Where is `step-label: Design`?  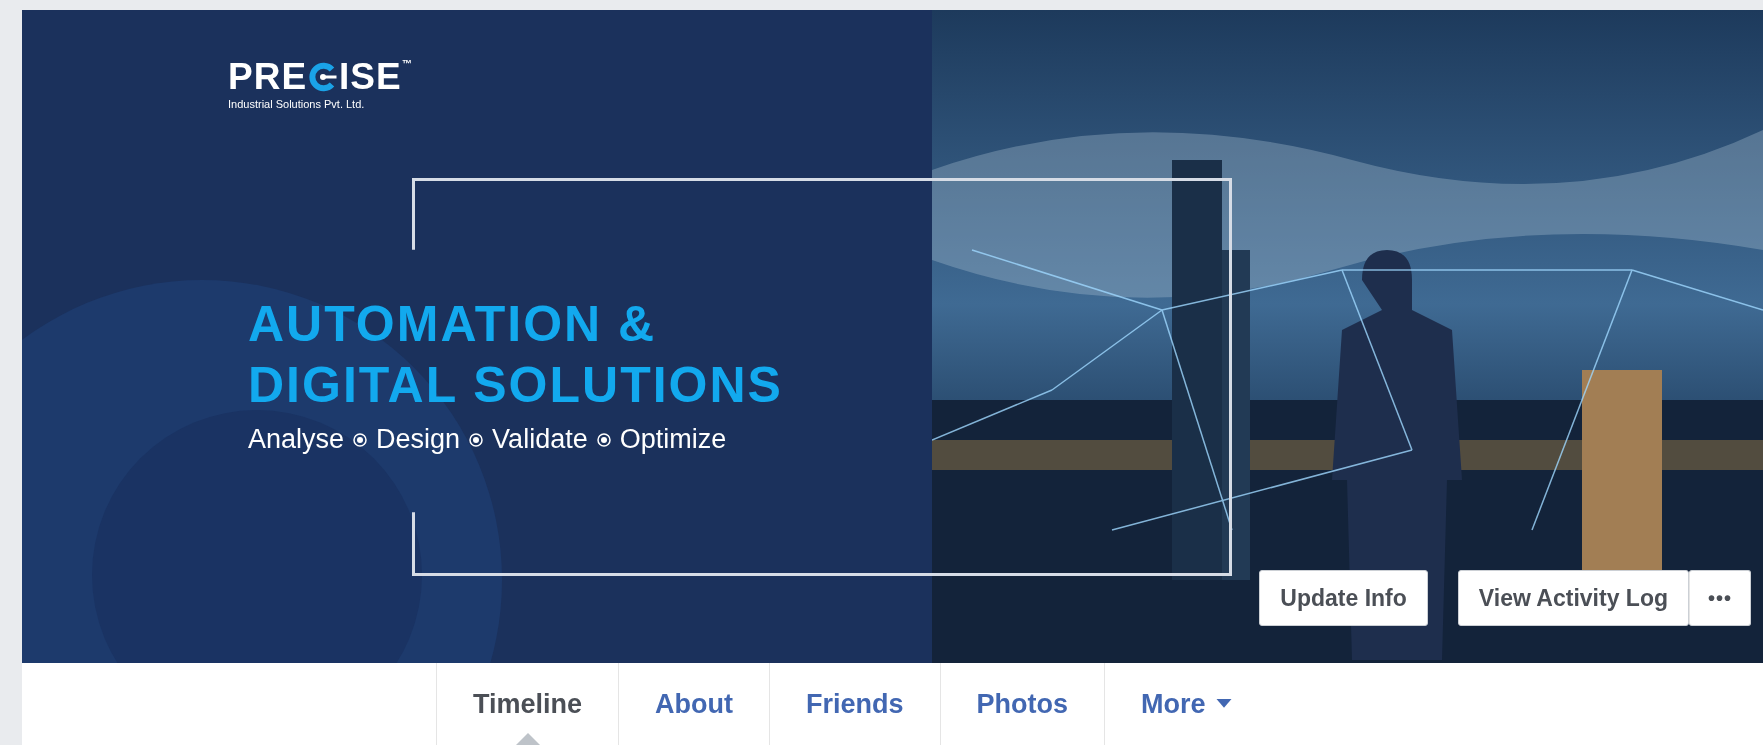 step-label: Design is located at coordinates (418, 439).